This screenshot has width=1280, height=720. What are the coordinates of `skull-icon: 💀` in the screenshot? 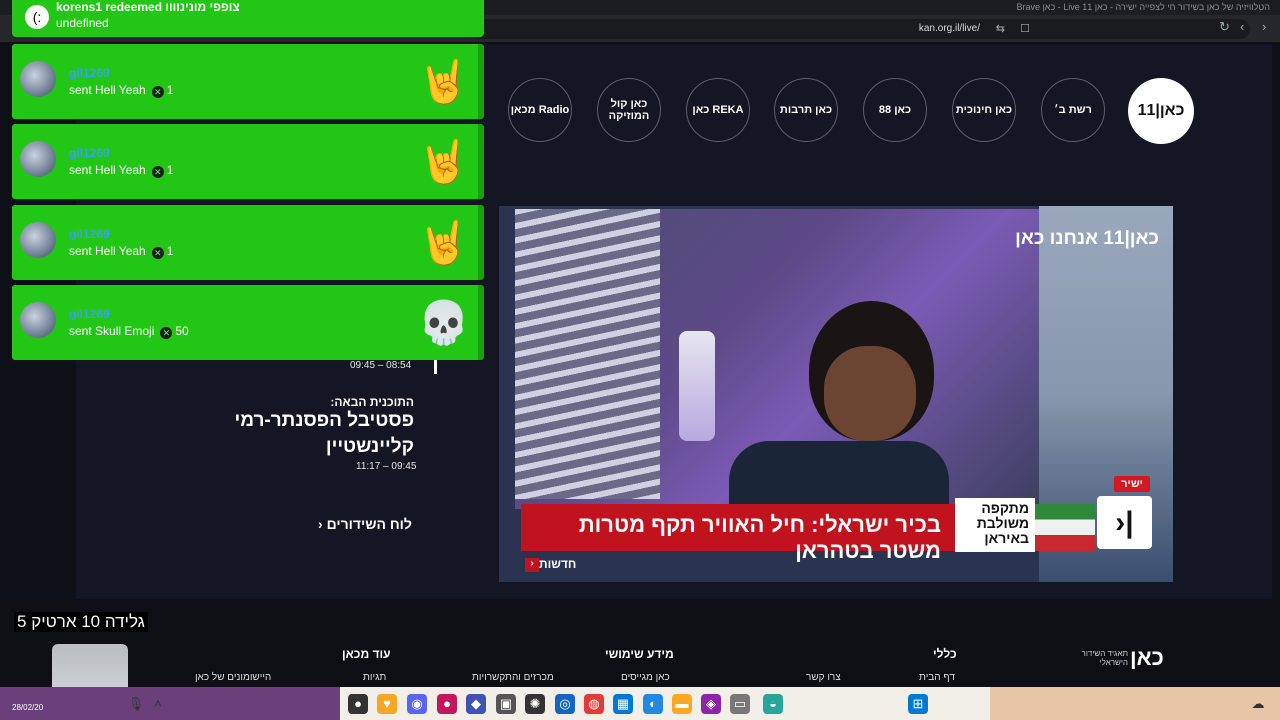 It's located at (444, 322).